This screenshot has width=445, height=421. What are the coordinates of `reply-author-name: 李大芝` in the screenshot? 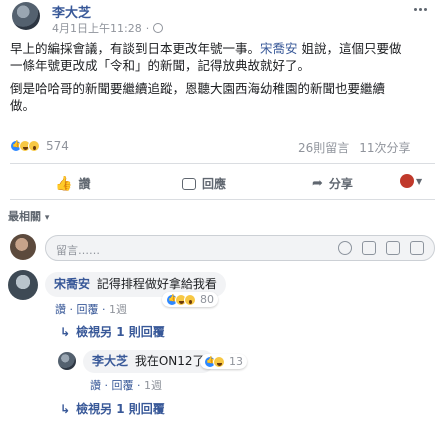 It's located at (110, 361).